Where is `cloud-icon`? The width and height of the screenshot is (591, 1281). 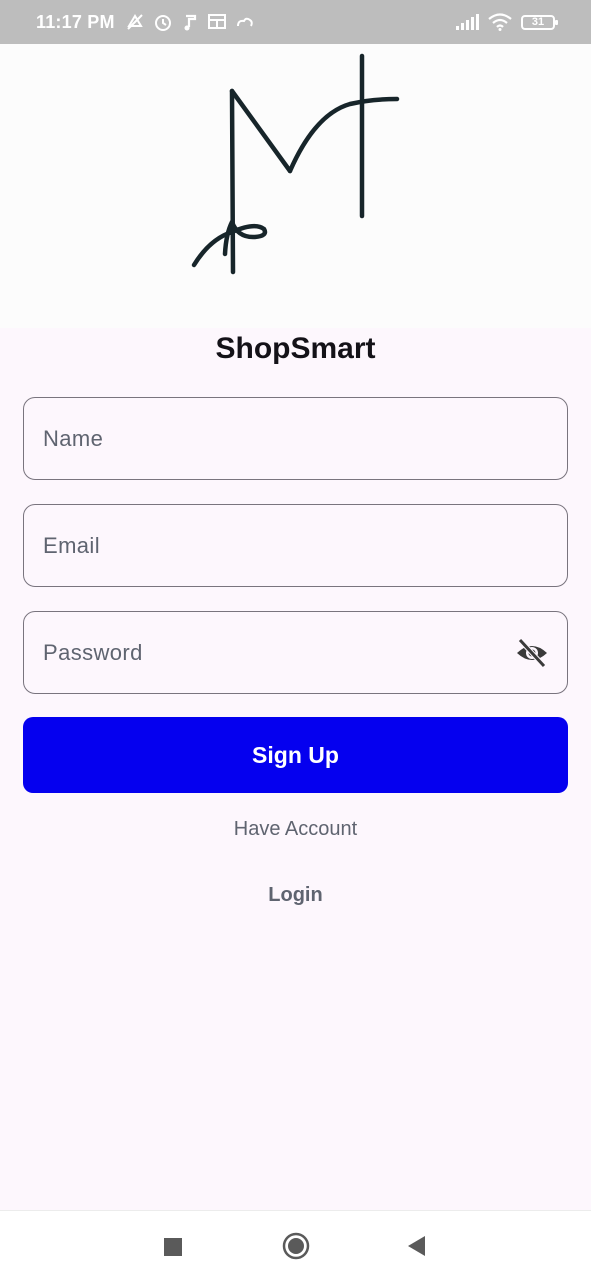 cloud-icon is located at coordinates (244, 22).